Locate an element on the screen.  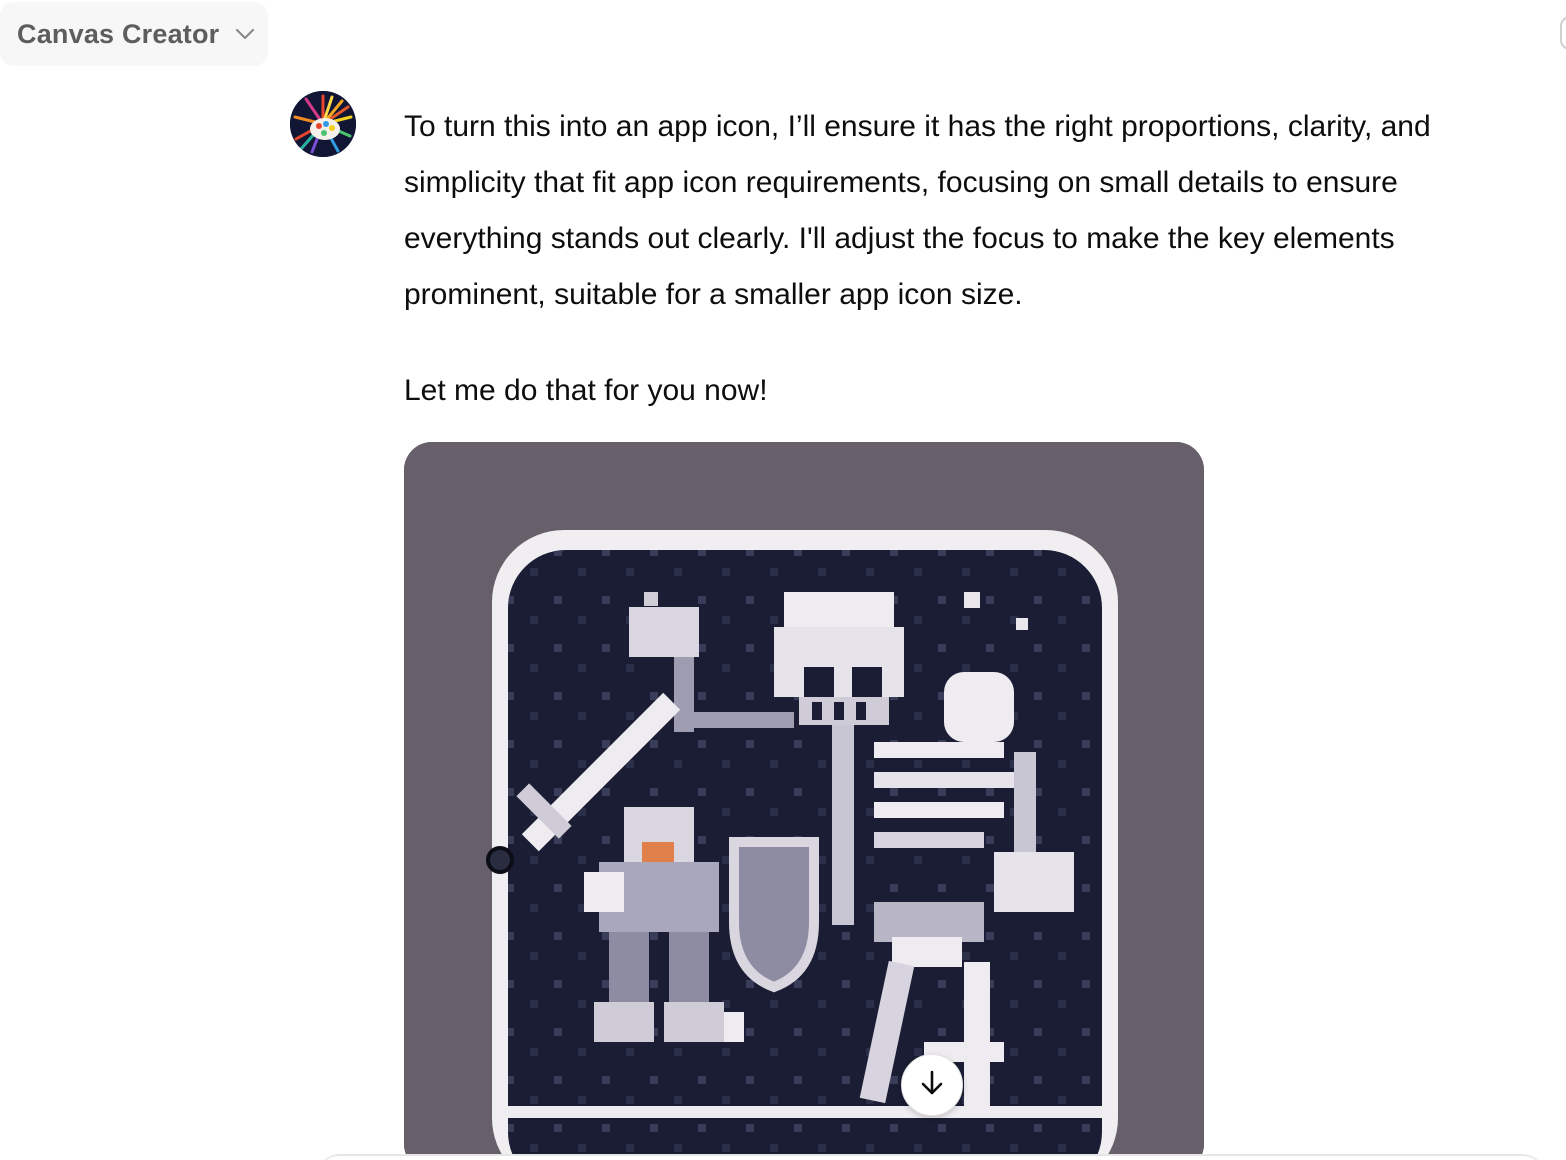
model-switcher-button: Canvas Creator is located at coordinates (134, 34).